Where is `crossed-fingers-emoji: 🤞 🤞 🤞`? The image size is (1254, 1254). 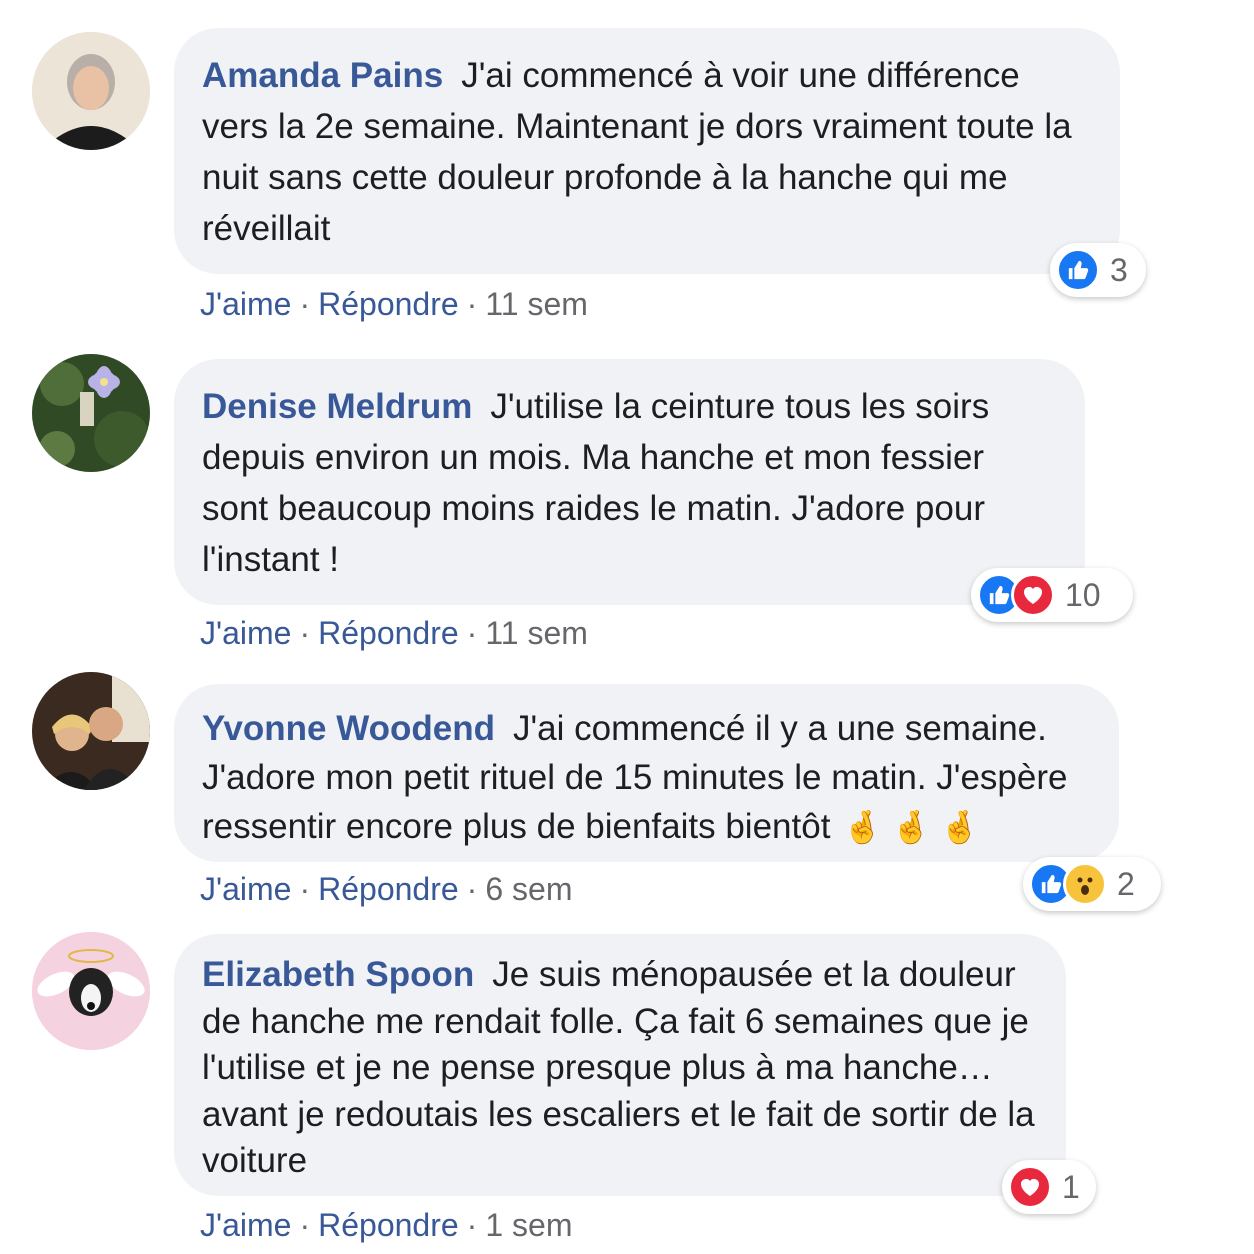 crossed-fingers-emoji: 🤞 🤞 🤞 is located at coordinates (911, 827).